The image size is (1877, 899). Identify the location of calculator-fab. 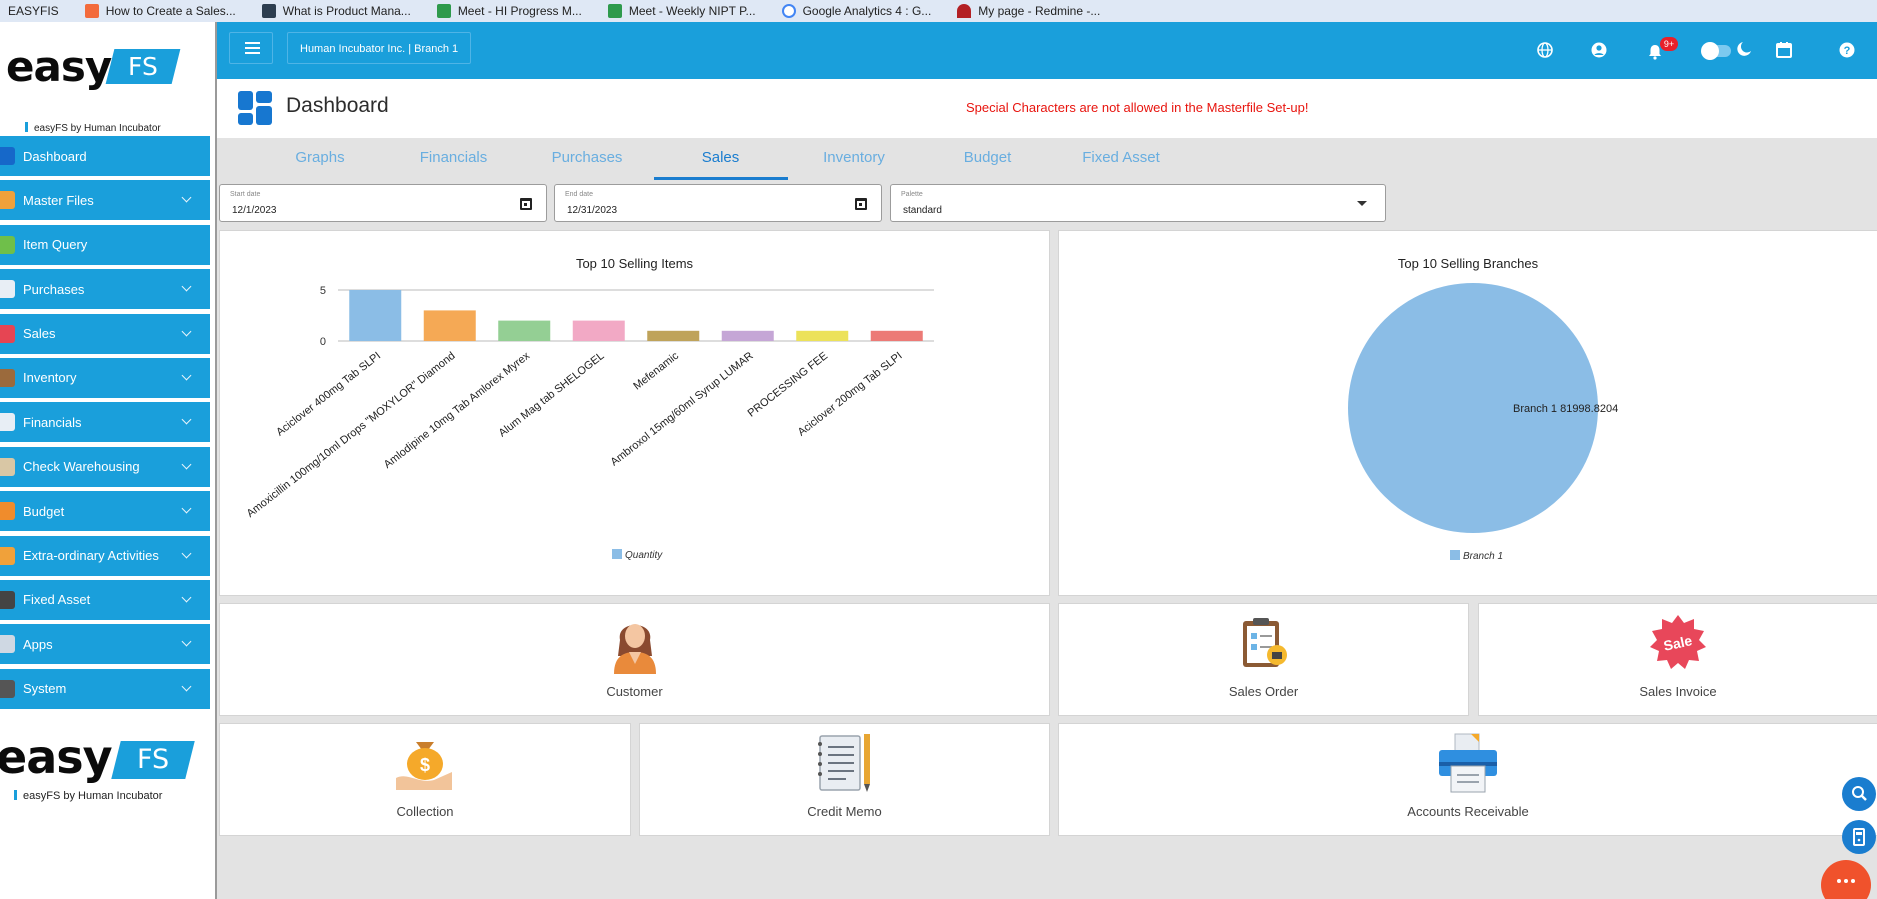
(1859, 837).